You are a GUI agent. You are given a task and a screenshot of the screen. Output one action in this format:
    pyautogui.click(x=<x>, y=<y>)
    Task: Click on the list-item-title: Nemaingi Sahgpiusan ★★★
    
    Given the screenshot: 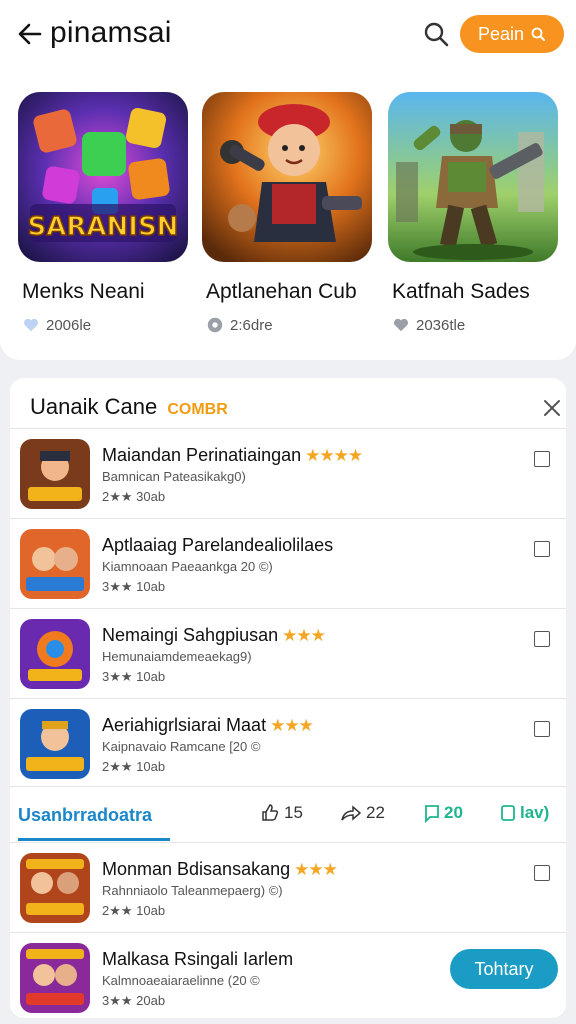 What is the action you would take?
    pyautogui.click(x=214, y=635)
    